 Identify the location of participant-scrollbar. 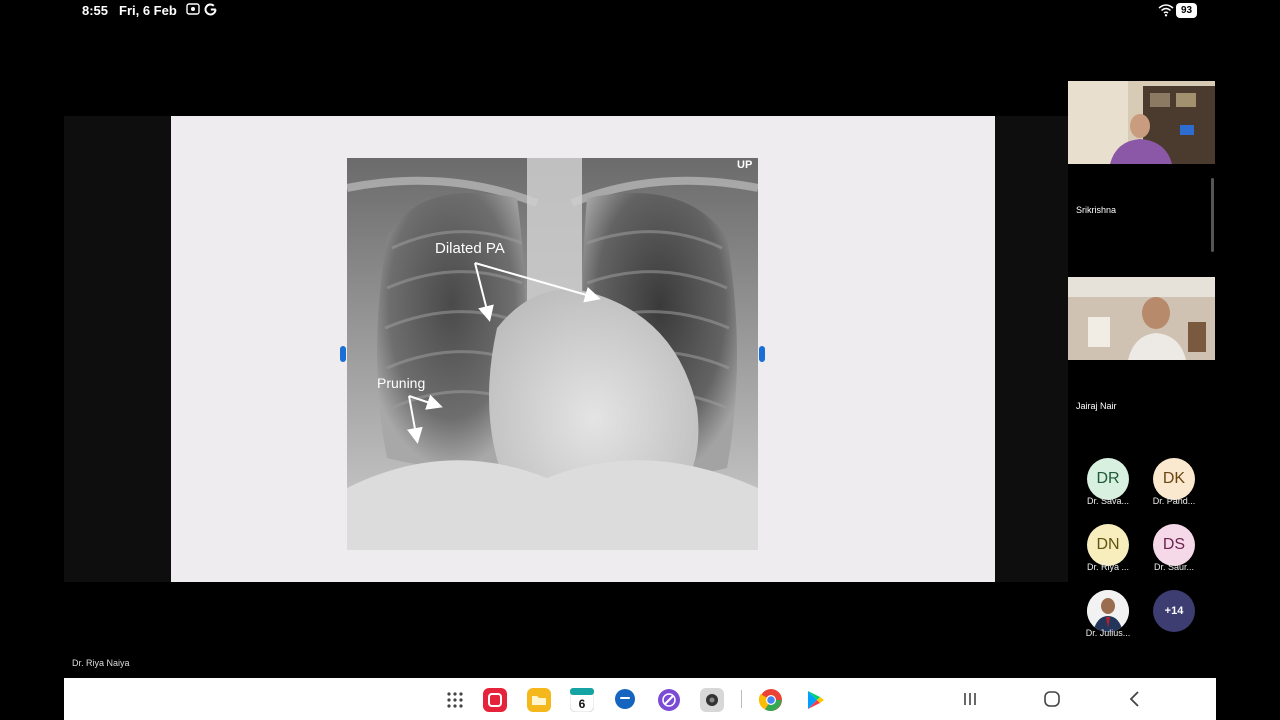
(1212, 215).